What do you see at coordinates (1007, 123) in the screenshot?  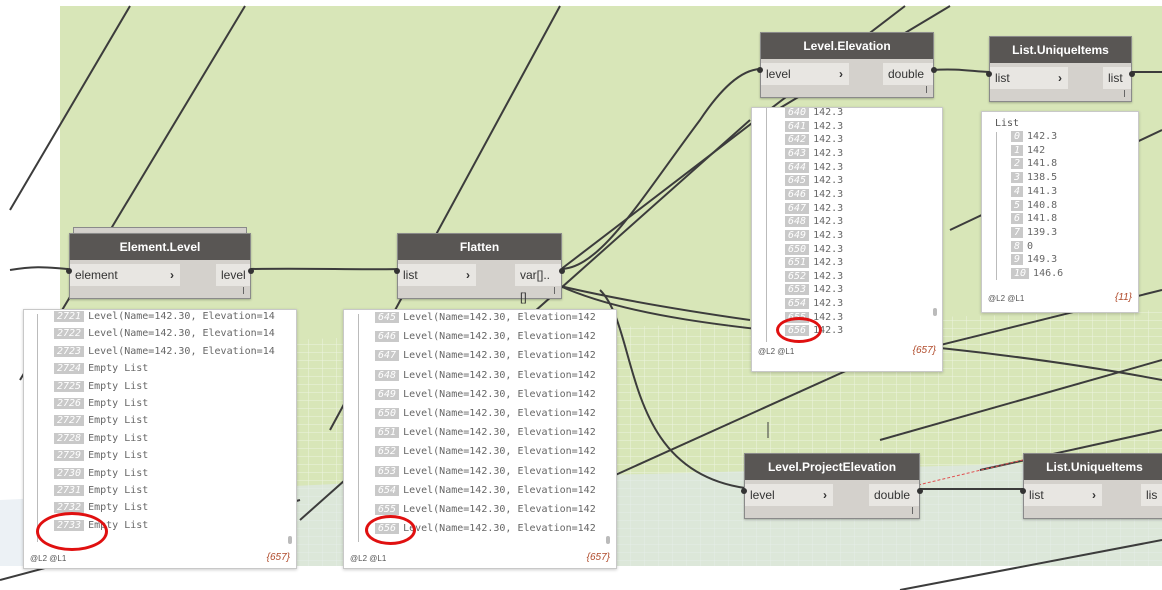 I see `list-title: List` at bounding box center [1007, 123].